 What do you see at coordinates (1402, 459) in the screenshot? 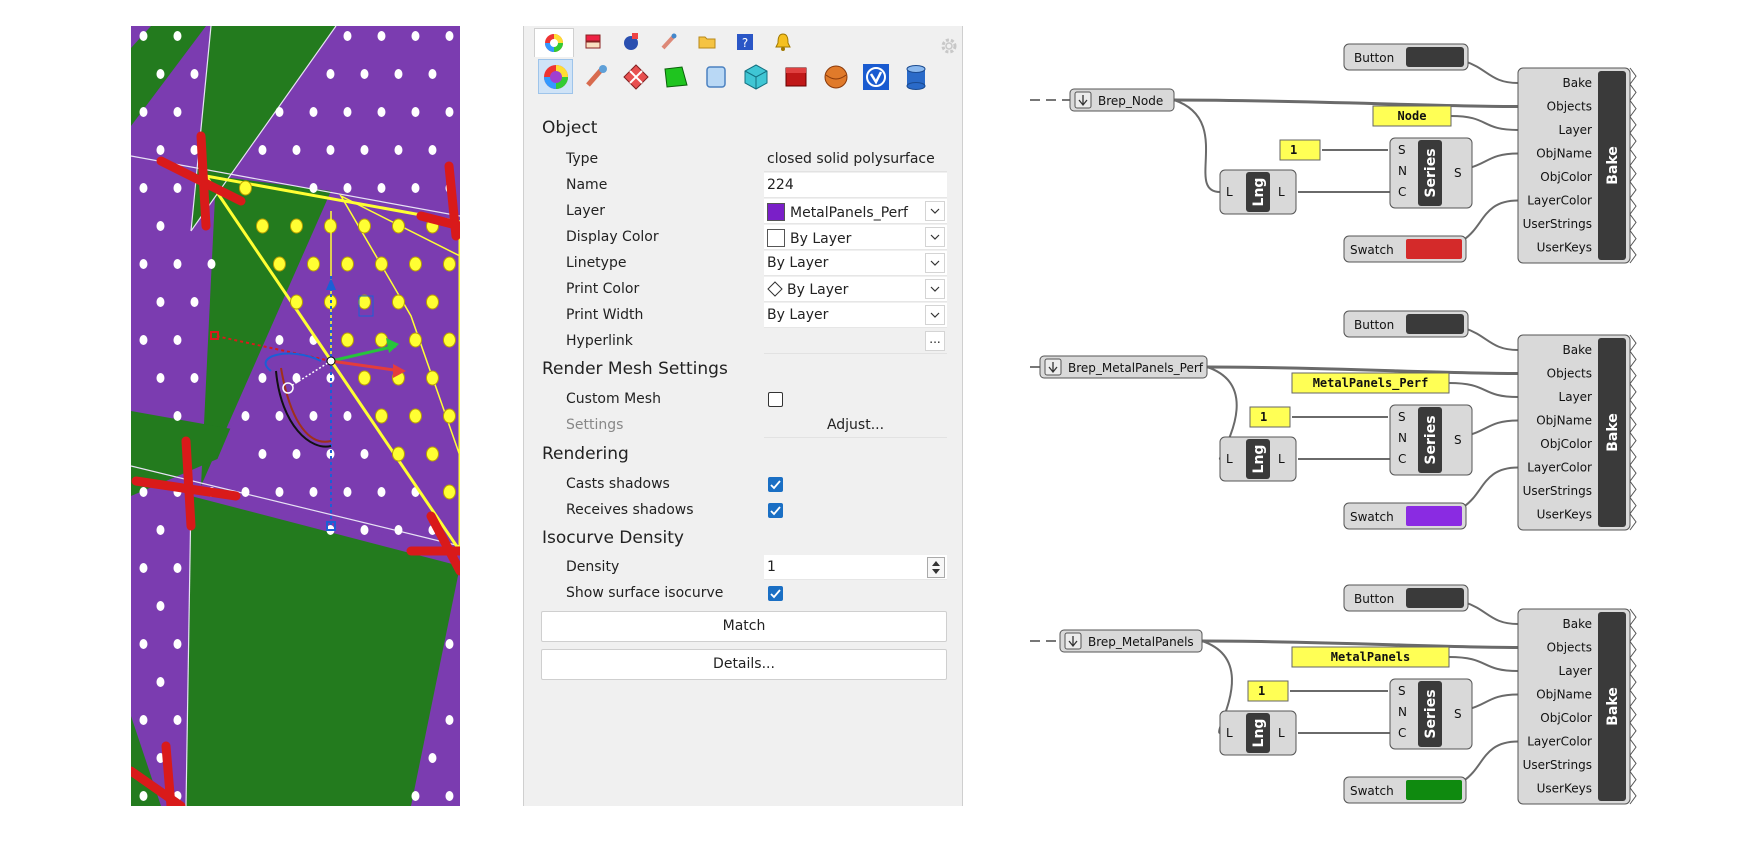
I see `series-input-C: C` at bounding box center [1402, 459].